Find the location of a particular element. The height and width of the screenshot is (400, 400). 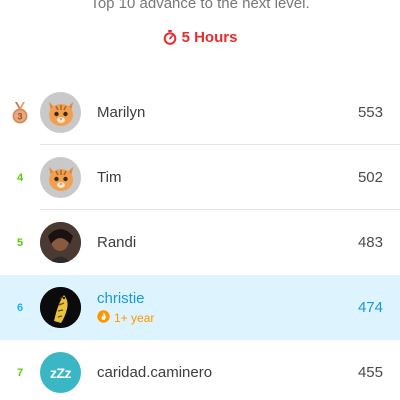

leaderboard-subtitle: Top 10 advance to the next level. is located at coordinates (200, 6).